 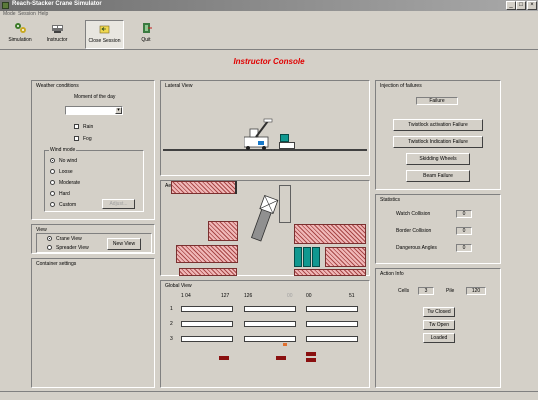 I want to click on tw-open-button: Tw Open, so click(x=439, y=325).